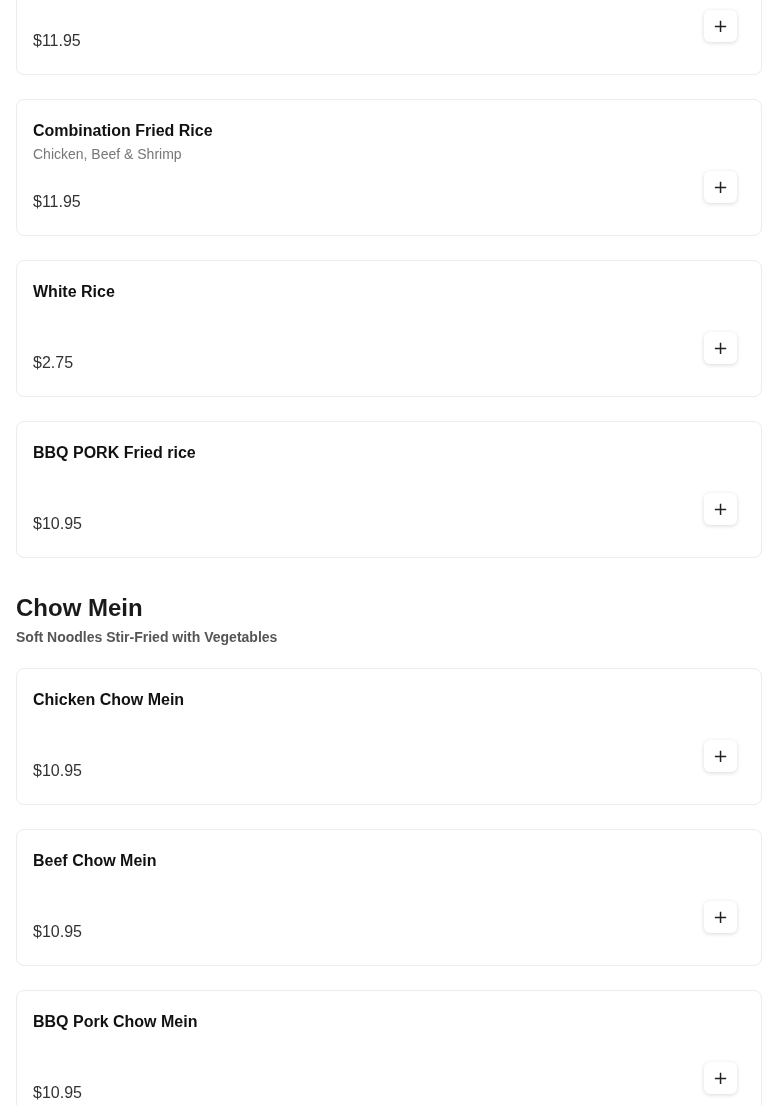 The image size is (778, 1105). What do you see at coordinates (53, 363) in the screenshot?
I see `item-price: $2.75` at bounding box center [53, 363].